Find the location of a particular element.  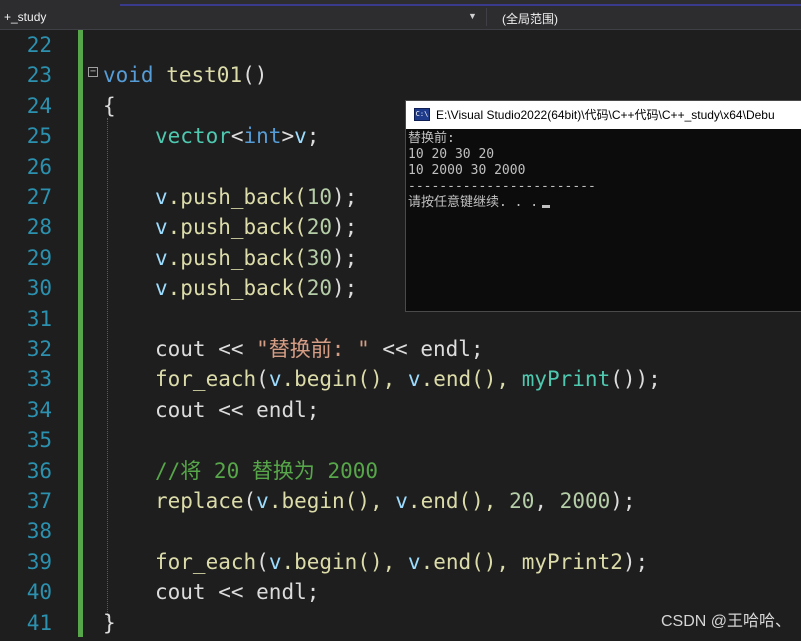

code-line: vector<int>v; is located at coordinates (237, 136).